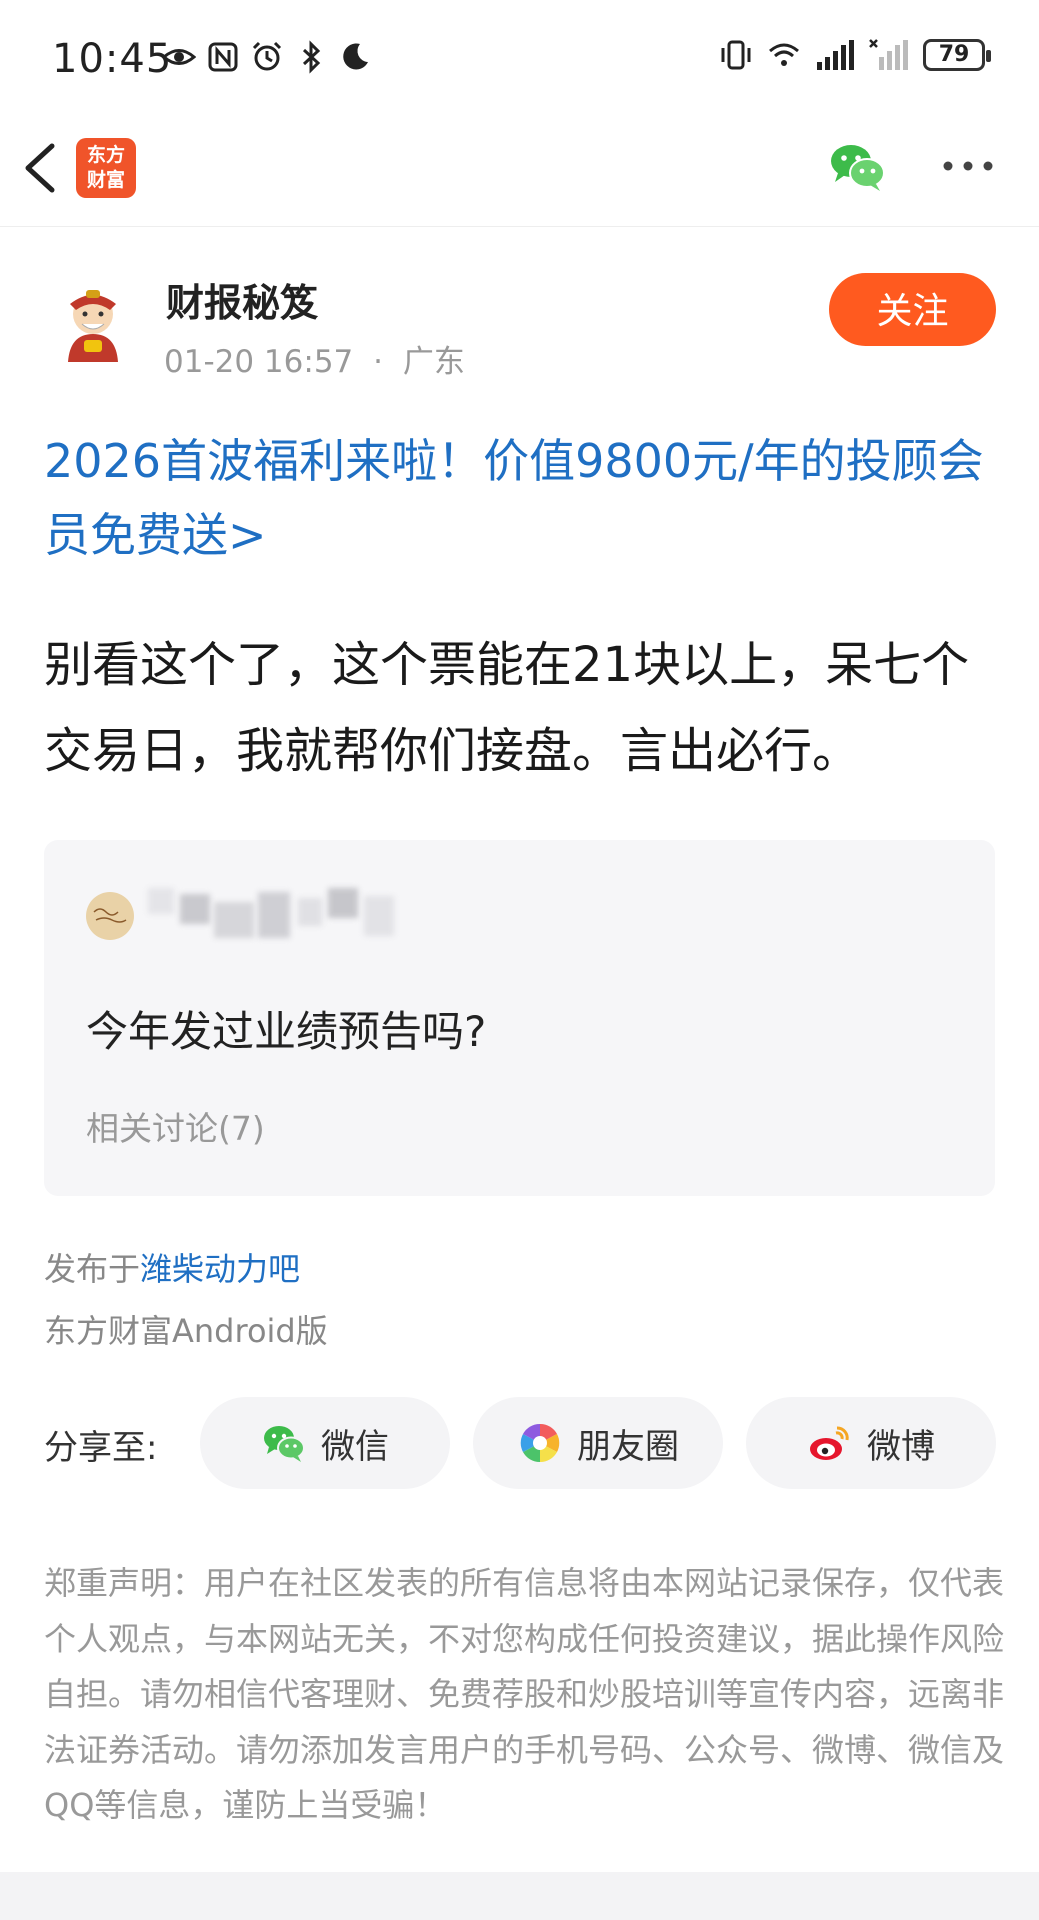 The image size is (1039, 1920). I want to click on battery-indicator: 79, so click(957, 55).